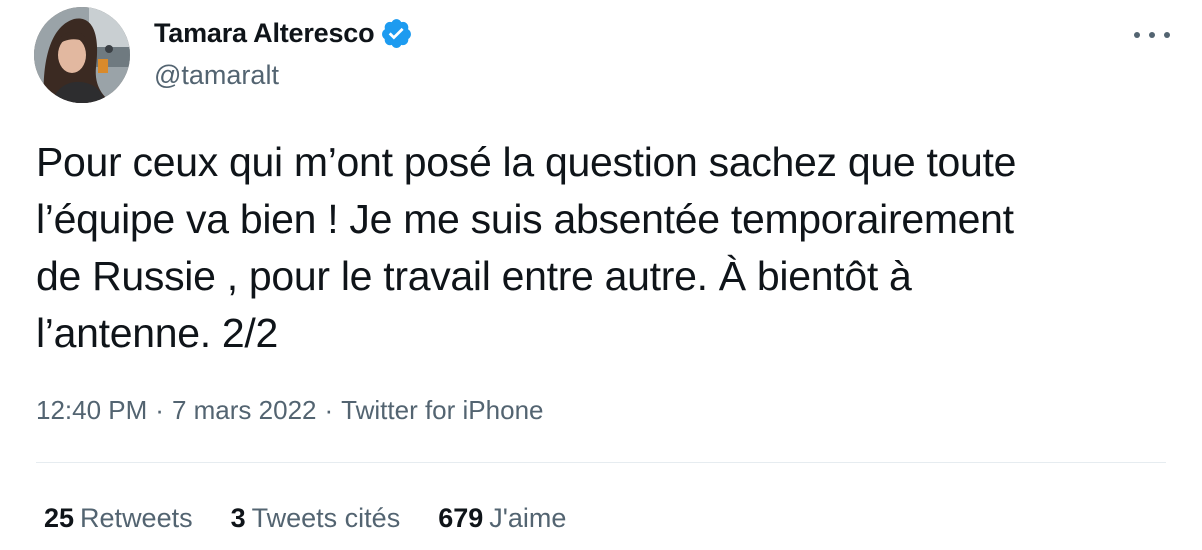  I want to click on tweet-meta: 12:40 PM · 7 mars 2022 · Twitter for iPhone, so click(289, 410).